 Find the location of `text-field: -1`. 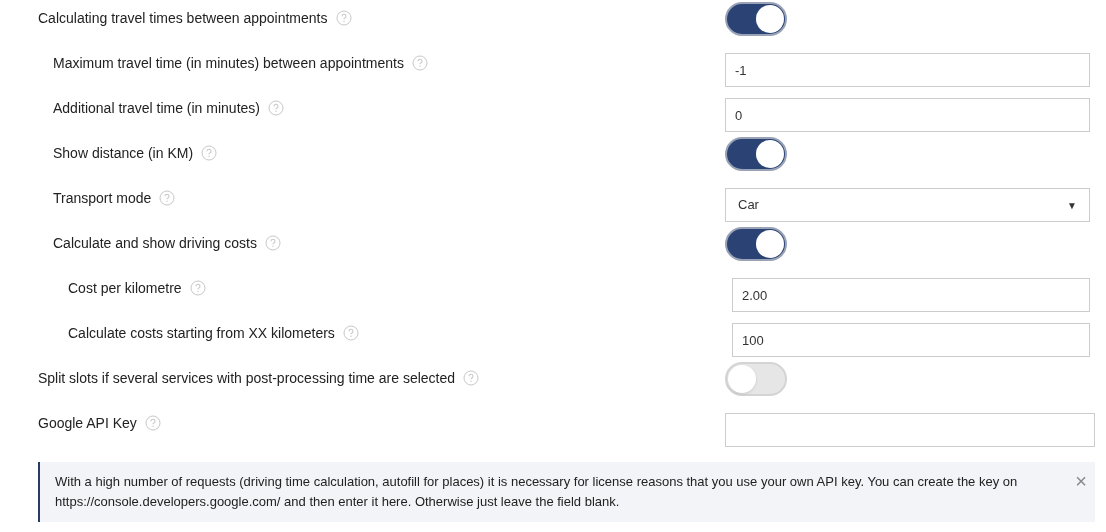

text-field: -1 is located at coordinates (907, 70).